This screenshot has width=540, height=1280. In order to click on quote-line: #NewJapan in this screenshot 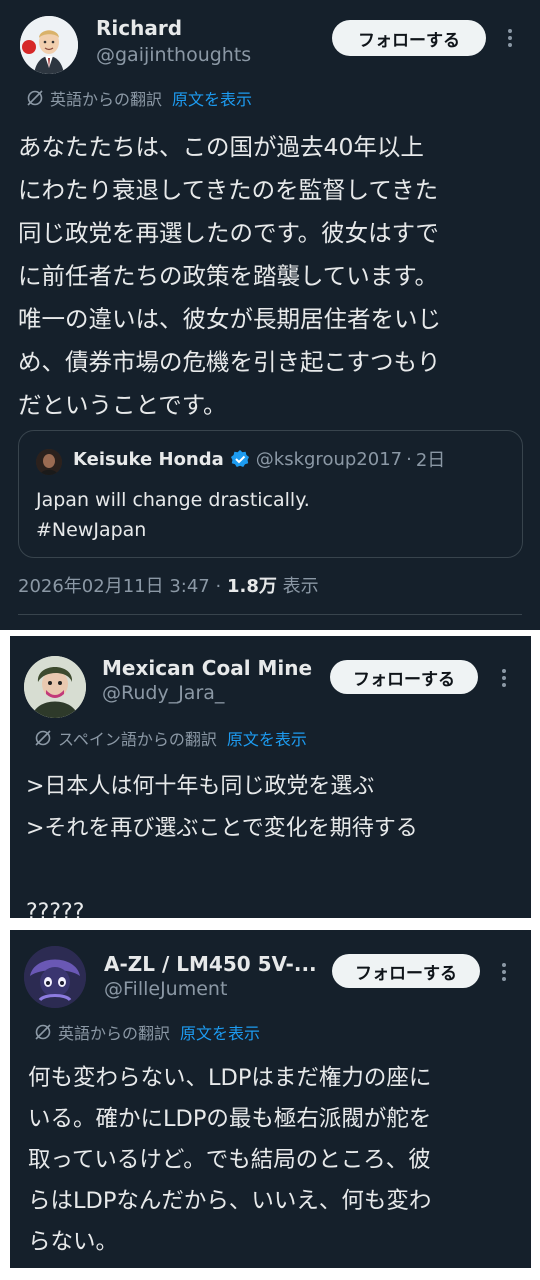, I will do `click(91, 530)`.